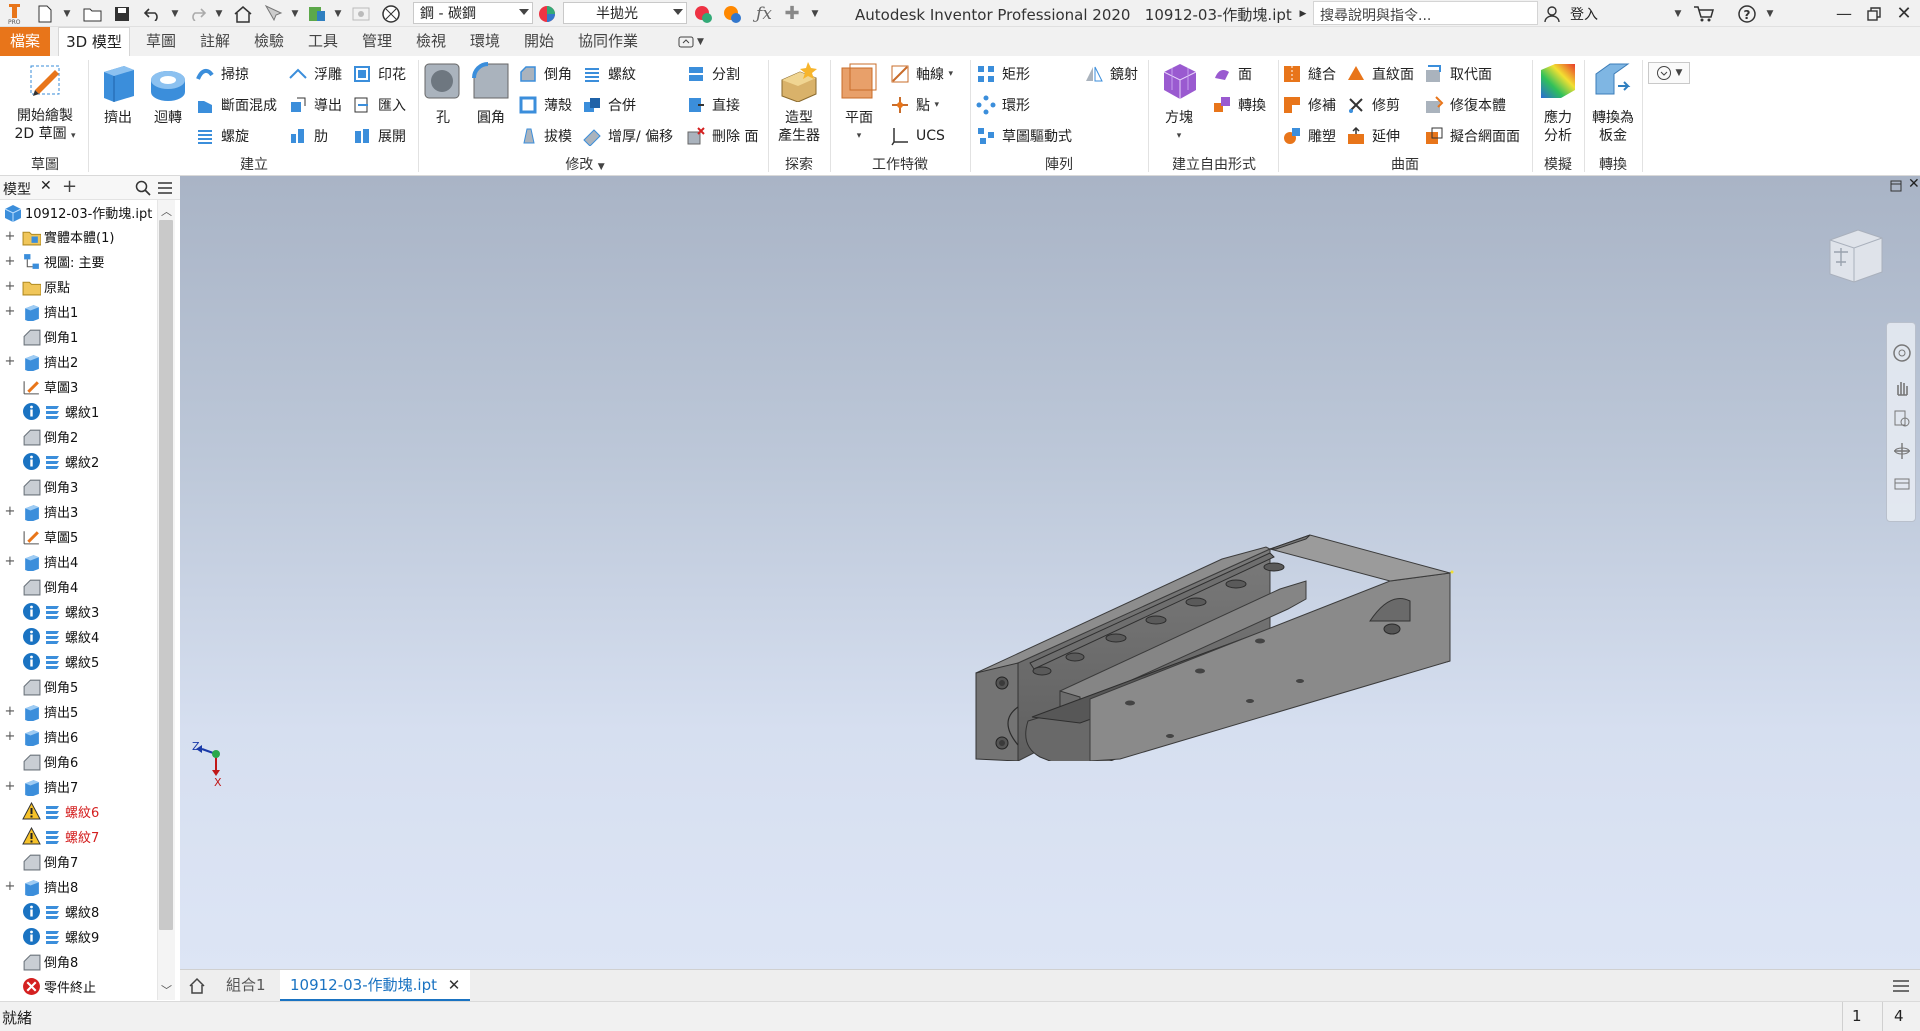  What do you see at coordinates (379, 105) in the screenshot?
I see `import-button: 匯入` at bounding box center [379, 105].